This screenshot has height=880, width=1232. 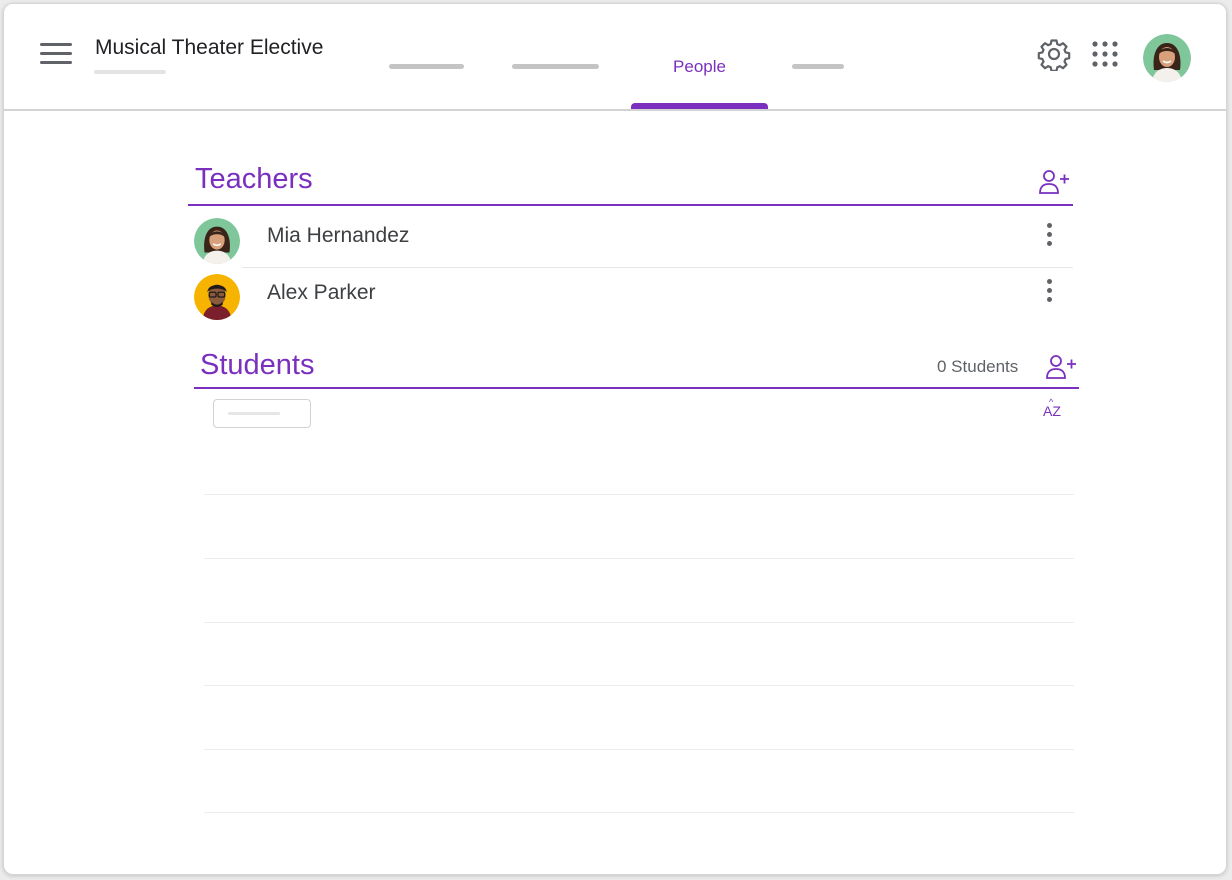 I want to click on tab-grades, so click(x=818, y=66).